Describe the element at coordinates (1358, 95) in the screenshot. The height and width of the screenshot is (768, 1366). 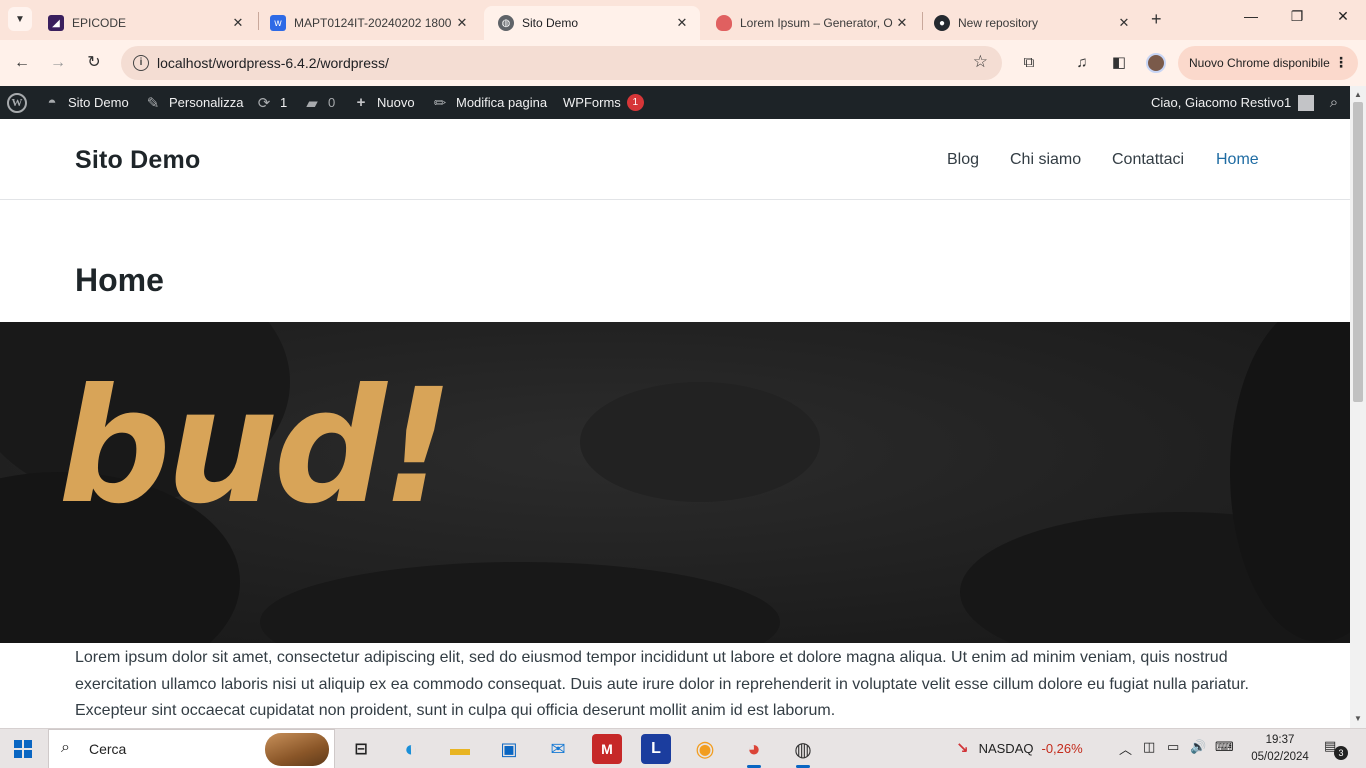
I see `scroll-up-arrow-icon: ▲` at that location.